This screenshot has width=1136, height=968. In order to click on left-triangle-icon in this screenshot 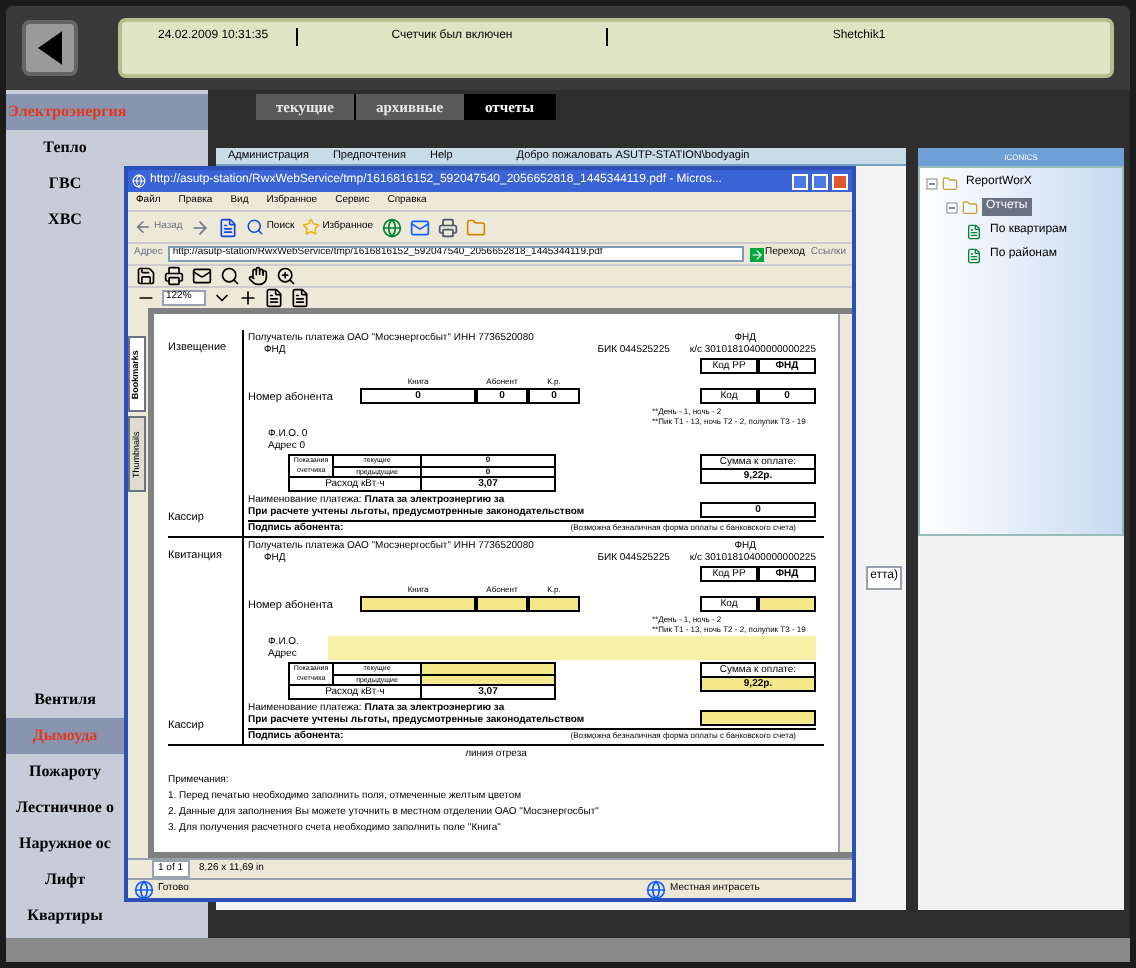, I will do `click(50, 48)`.